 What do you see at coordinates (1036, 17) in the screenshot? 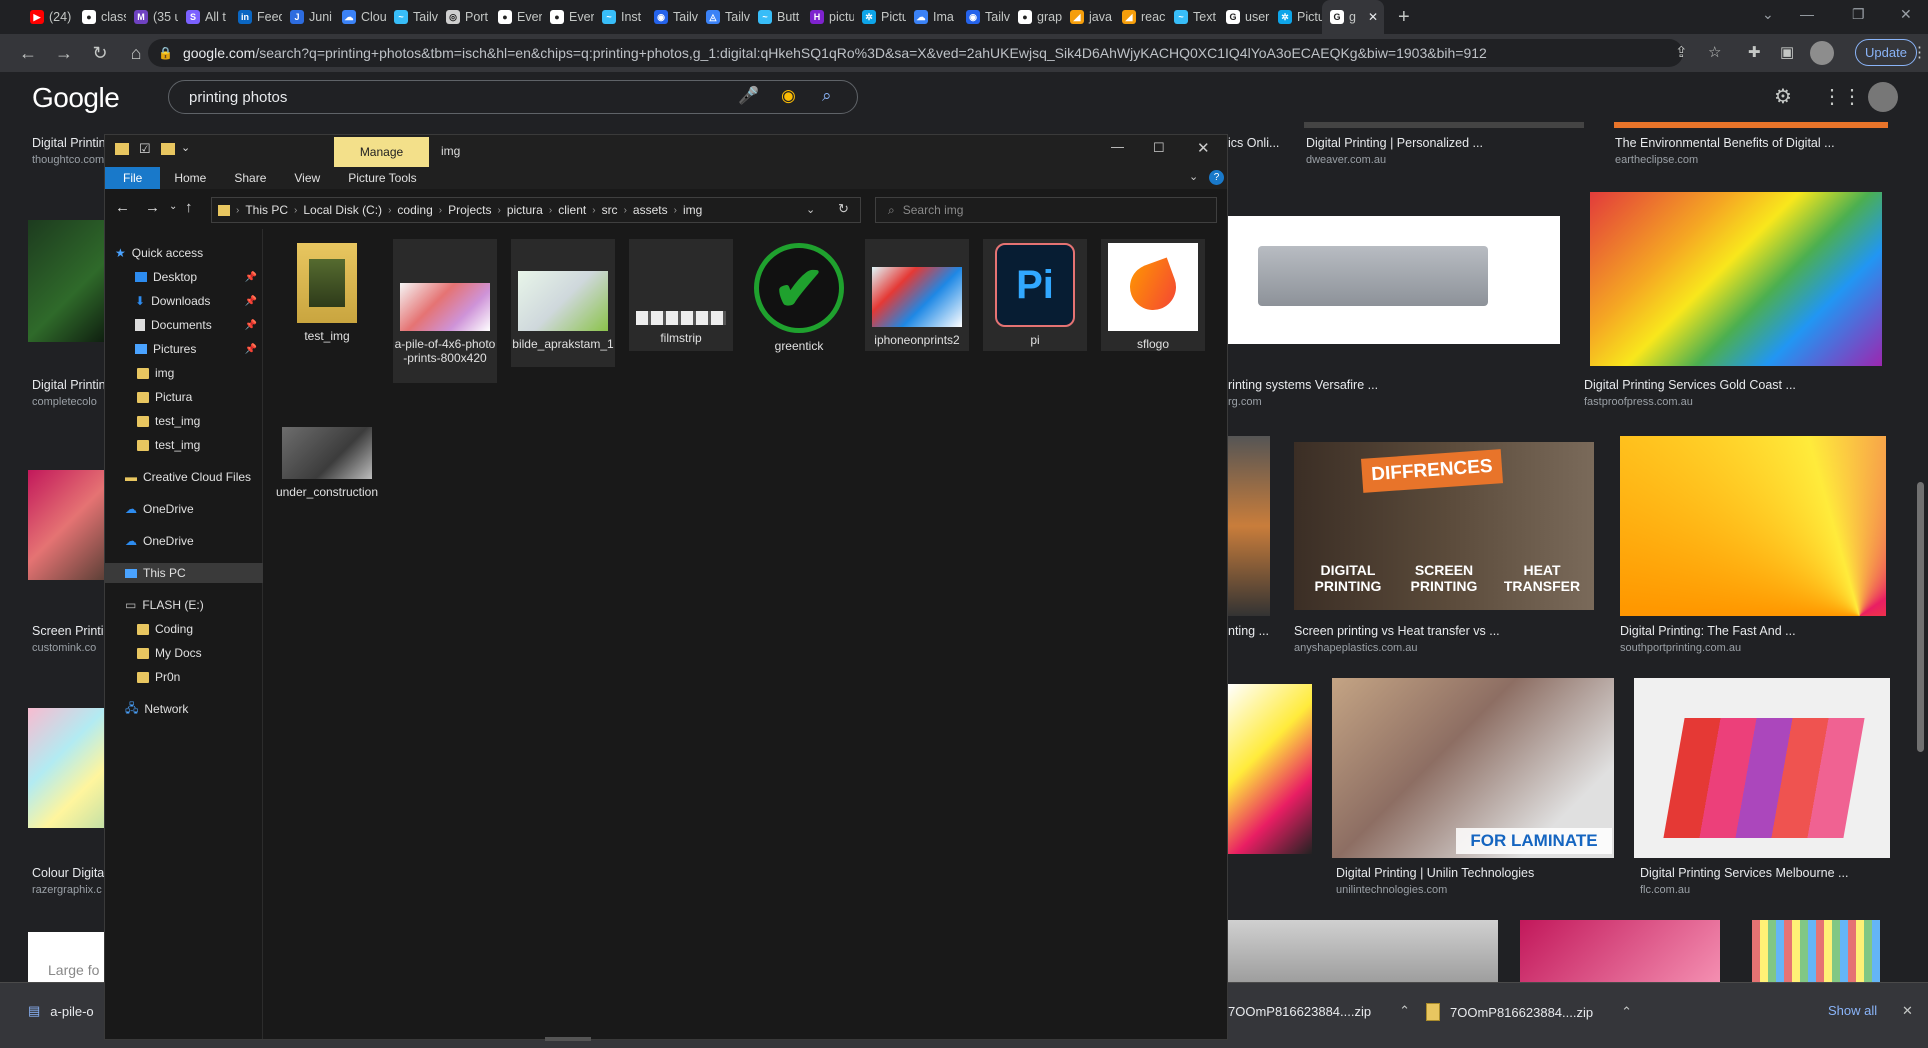
I see `browser-tab: ● grap` at bounding box center [1036, 17].